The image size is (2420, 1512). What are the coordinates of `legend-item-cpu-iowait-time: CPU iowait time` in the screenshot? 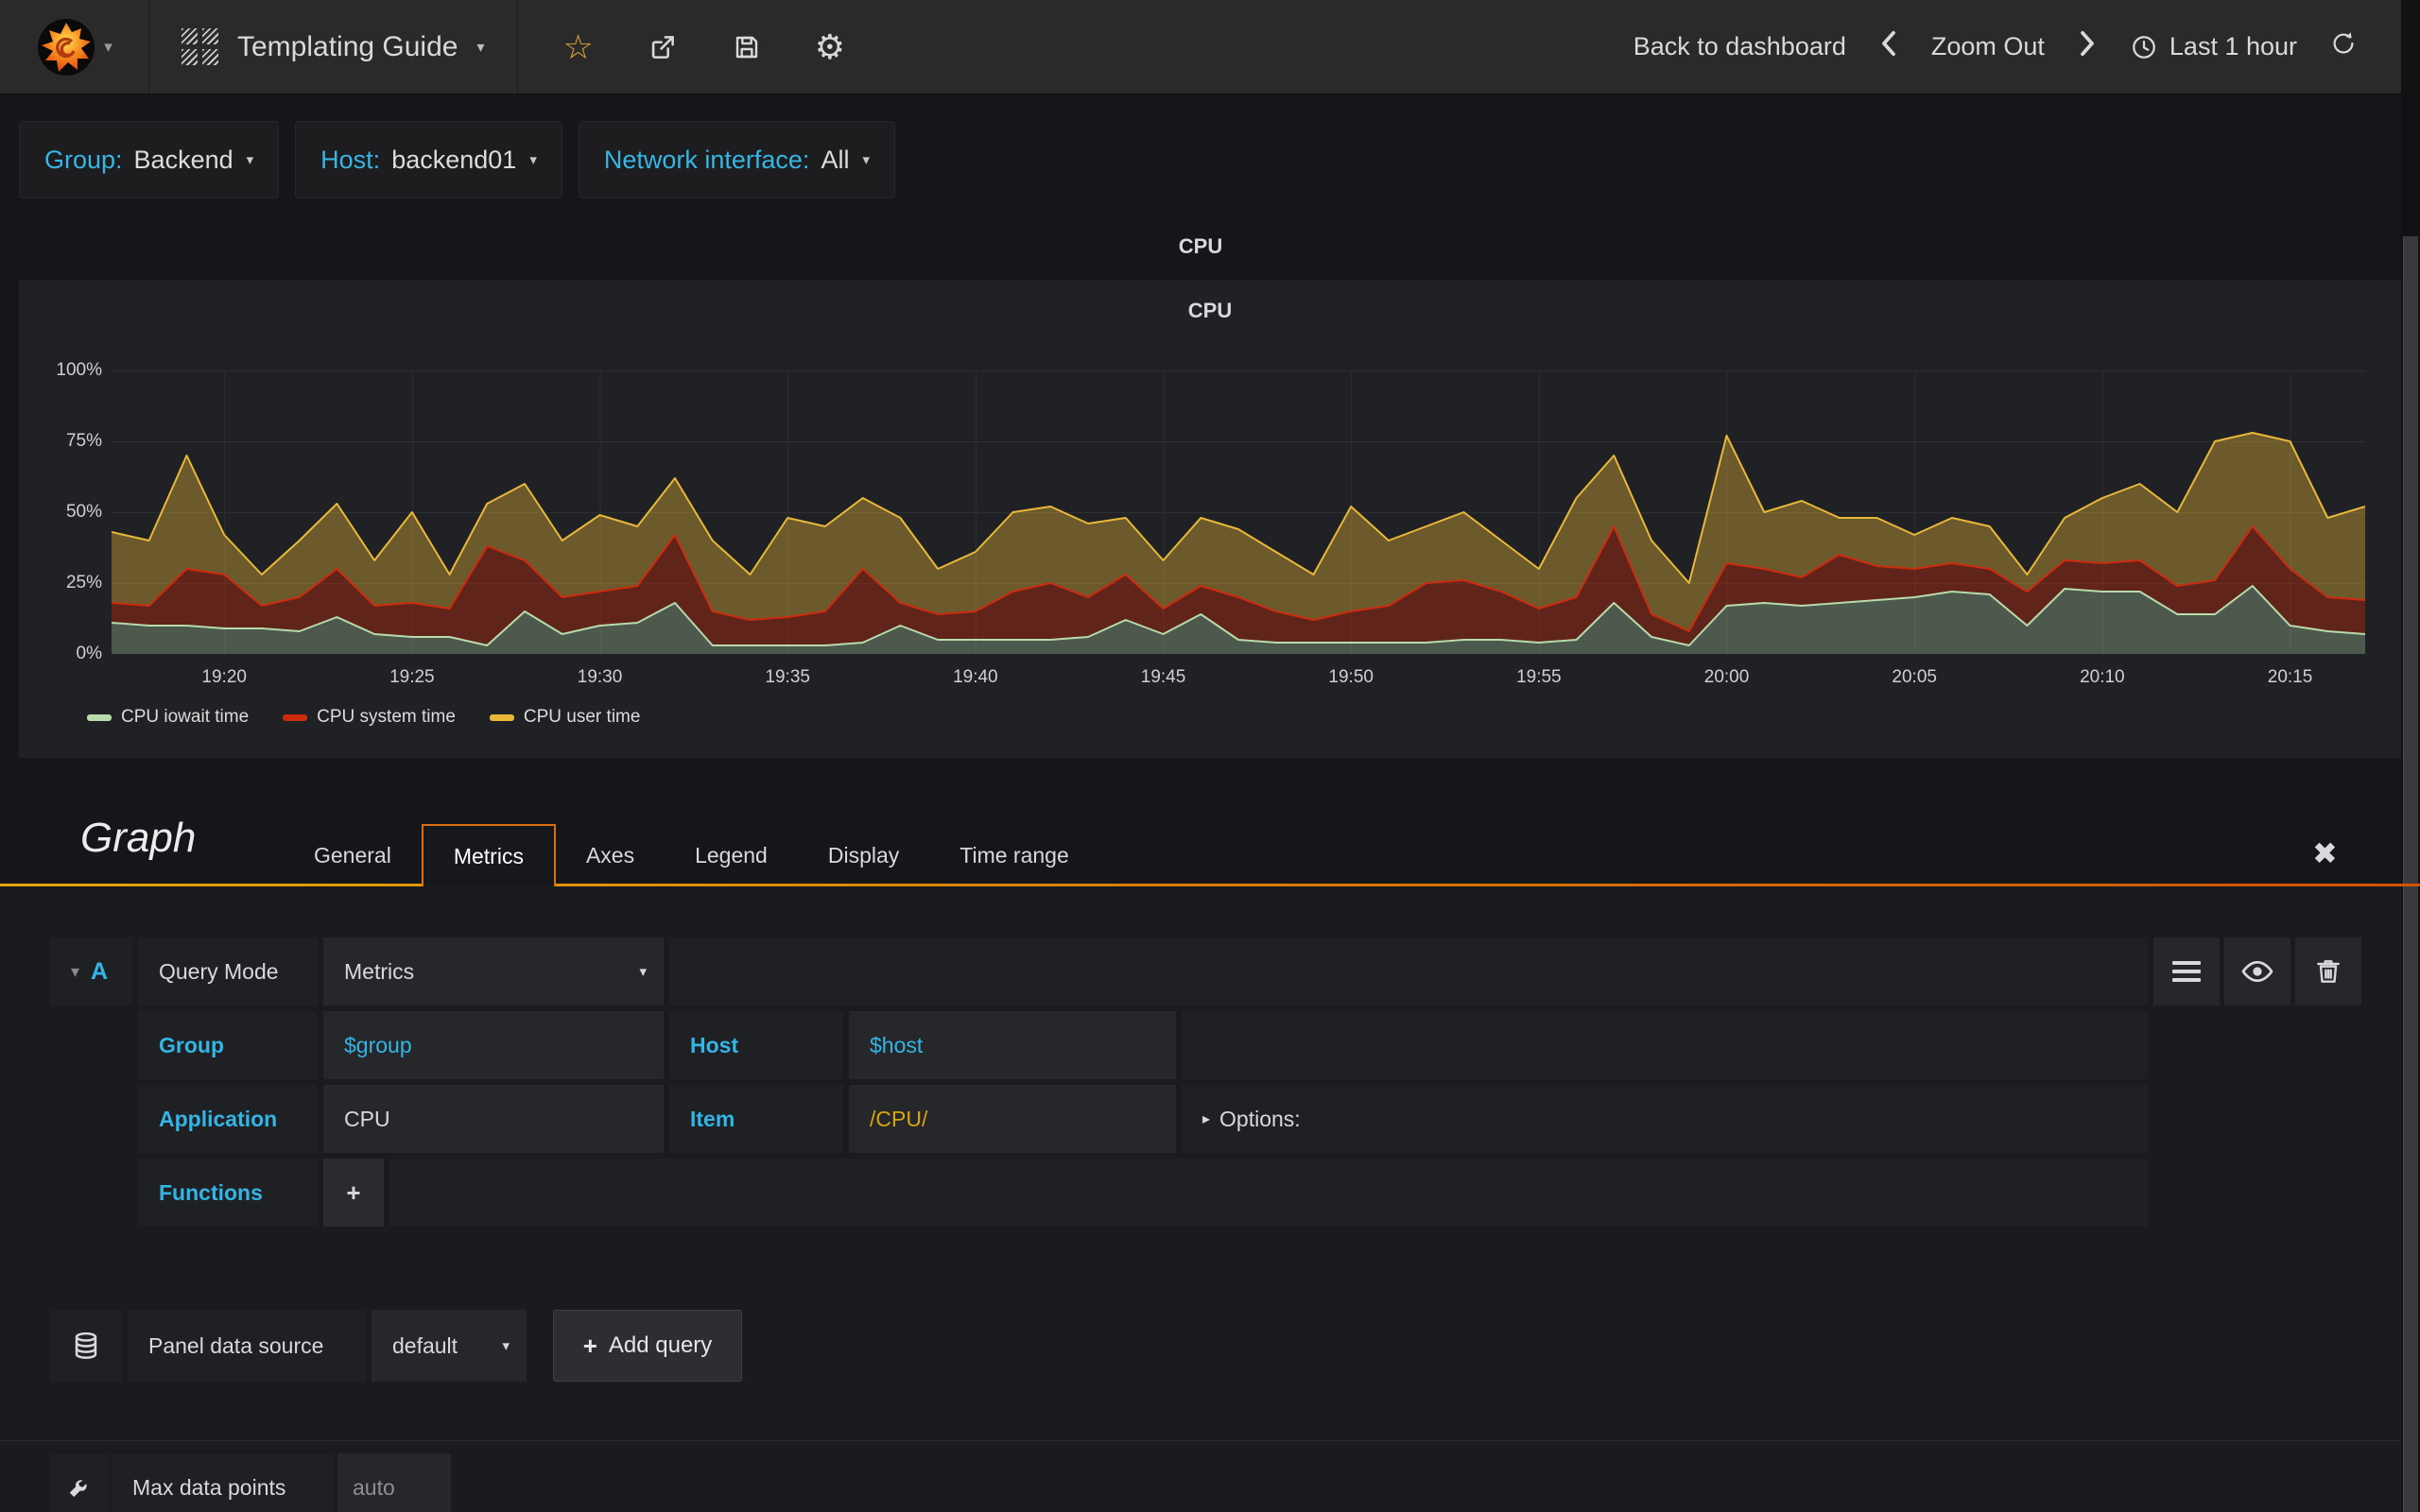 It's located at (168, 717).